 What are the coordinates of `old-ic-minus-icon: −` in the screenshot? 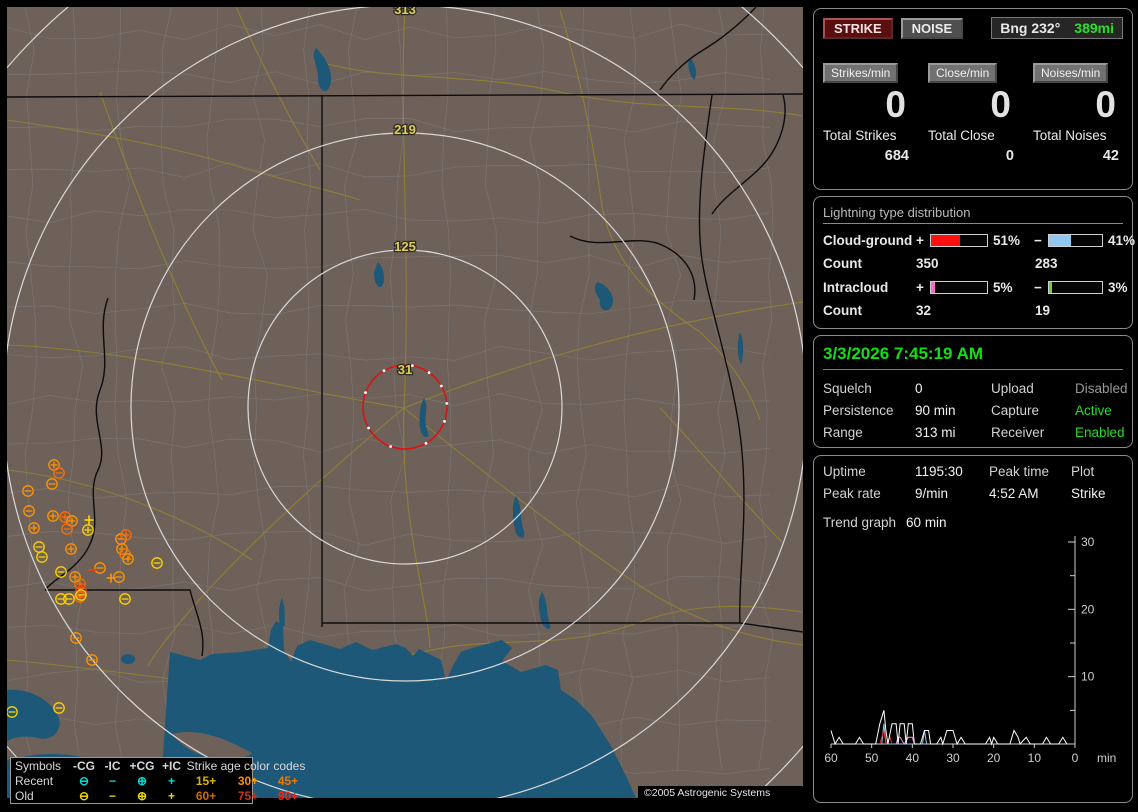 It's located at (112, 796).